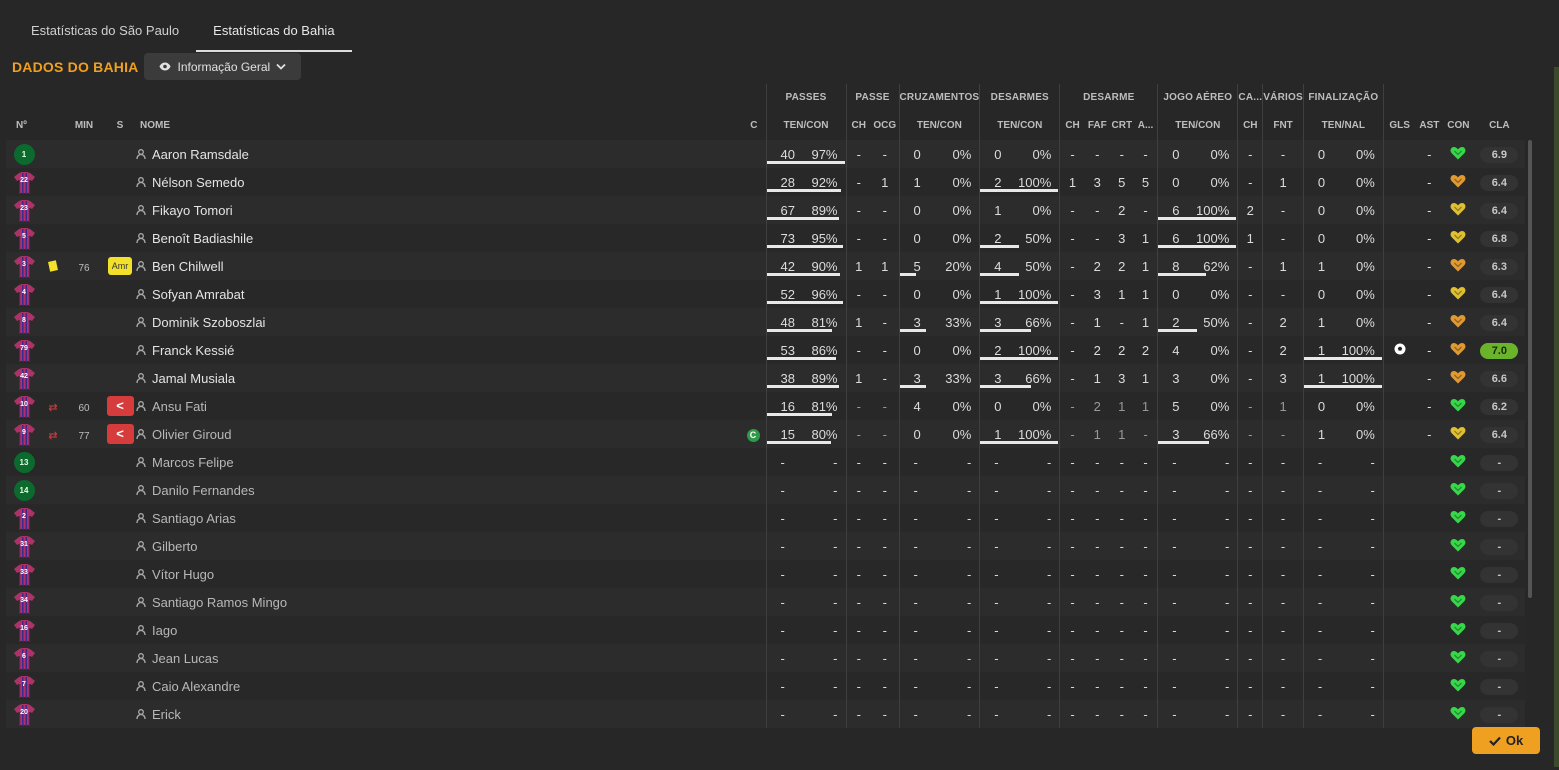 Image resolution: width=1559 pixels, height=770 pixels. I want to click on col-d-faf: FAF, so click(1097, 125).